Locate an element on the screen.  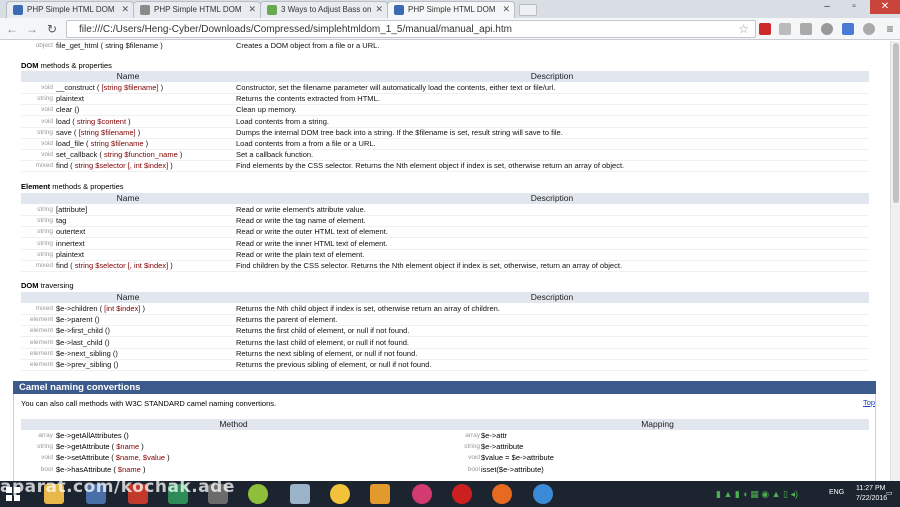
reload-icon: ↻ is located at coordinates (52, 29).